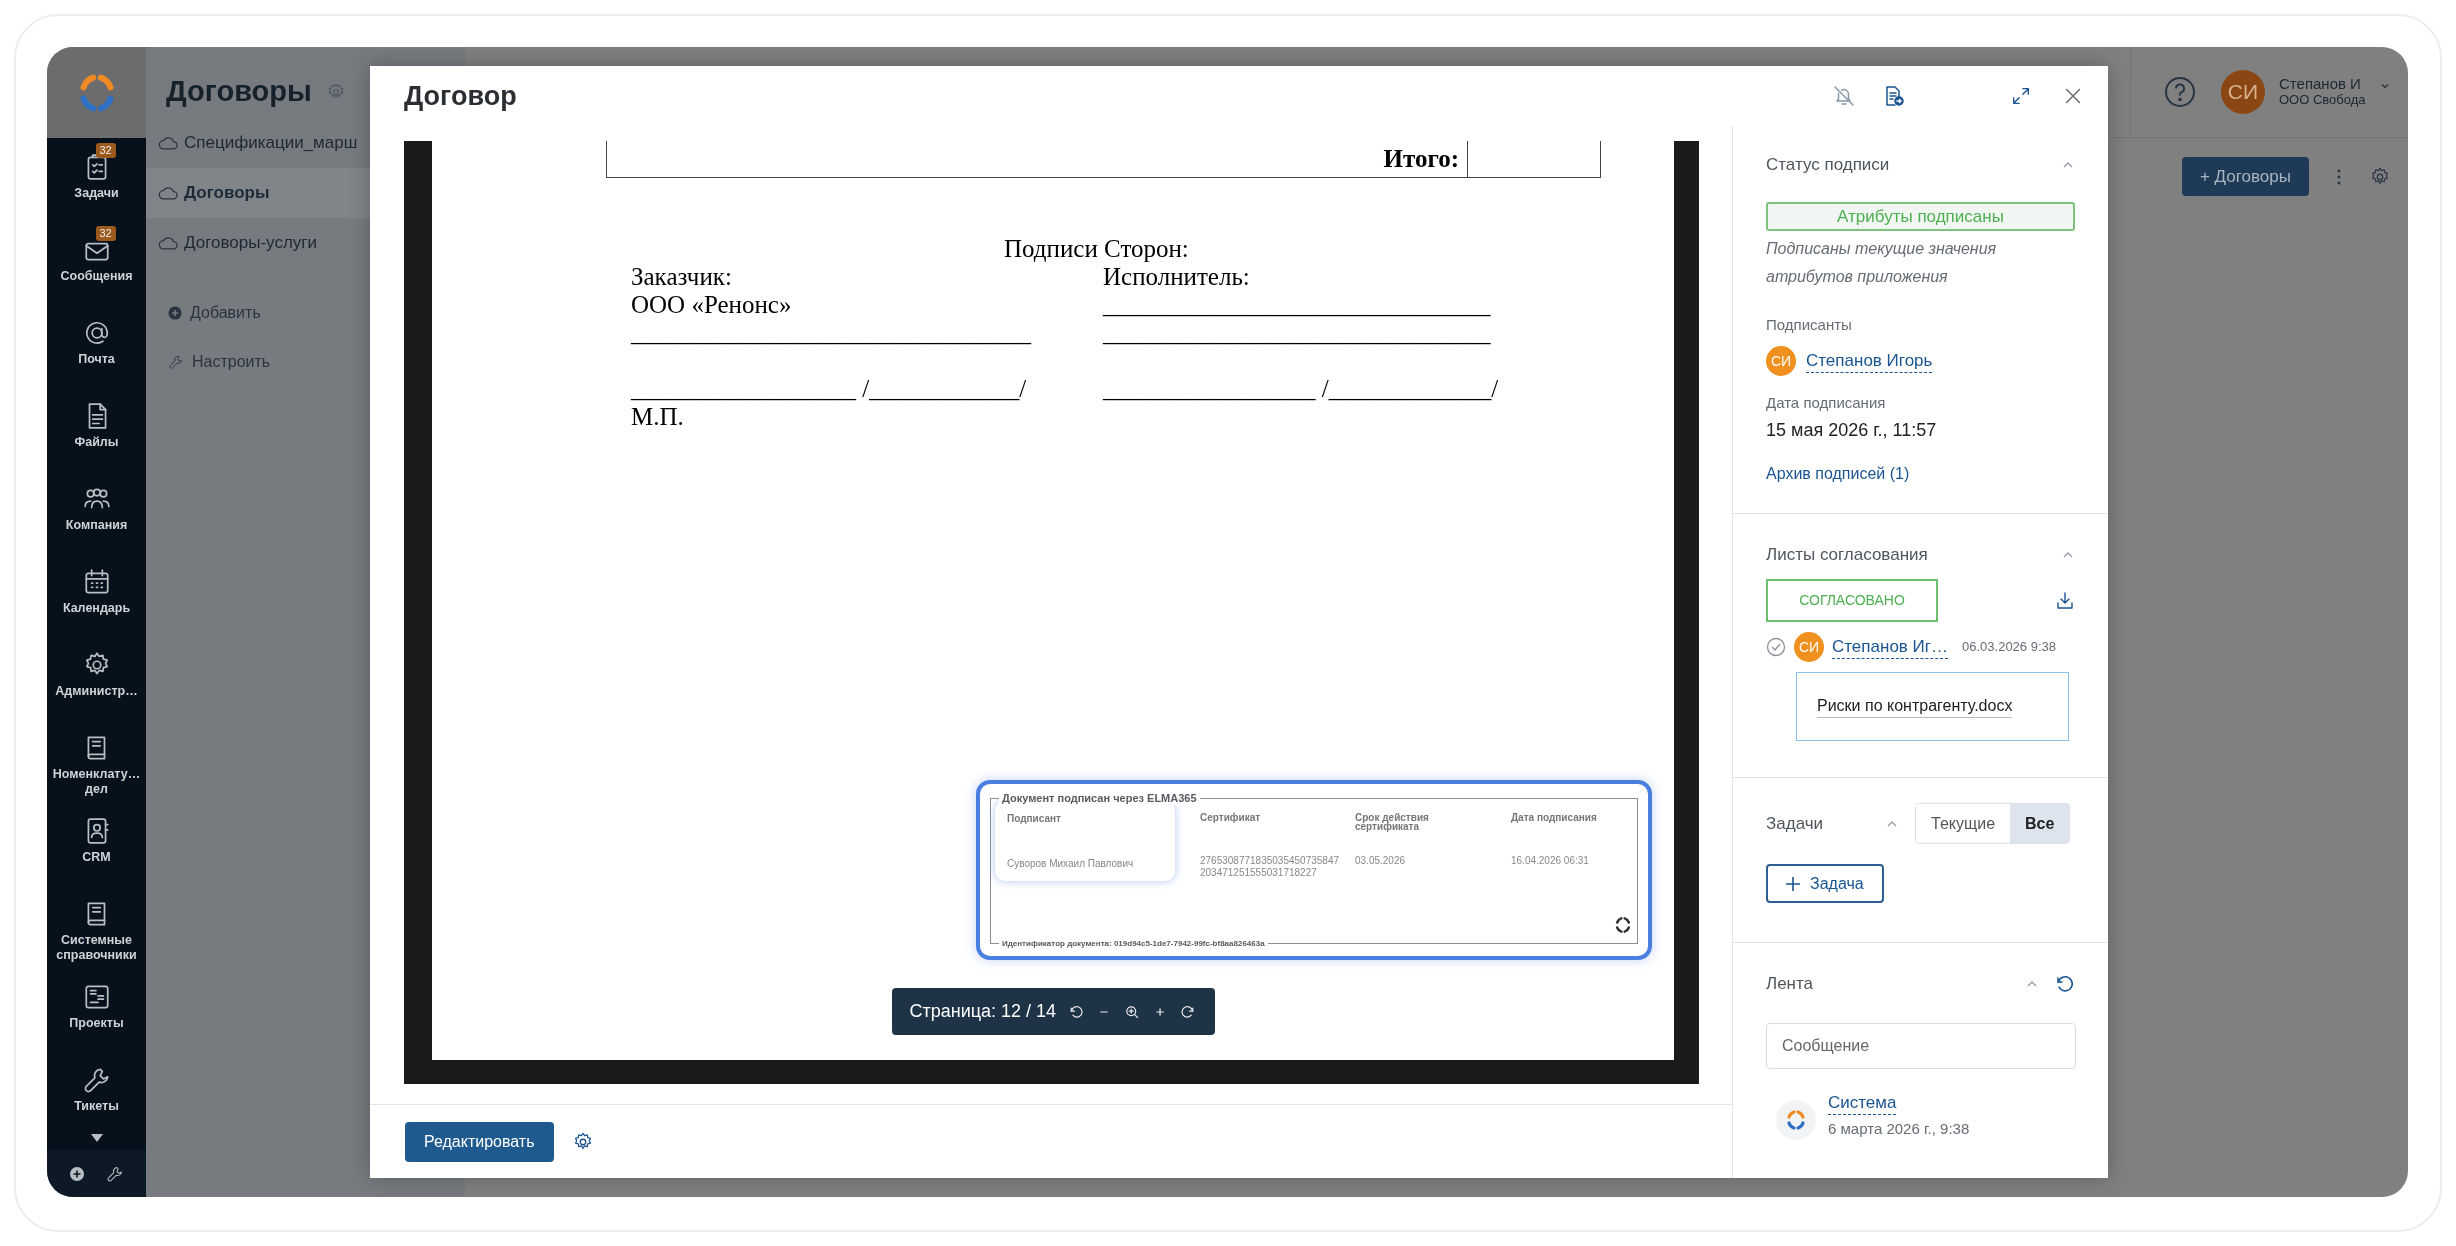  What do you see at coordinates (96, 926) in the screenshot?
I see `nav-item: Системные справочники` at bounding box center [96, 926].